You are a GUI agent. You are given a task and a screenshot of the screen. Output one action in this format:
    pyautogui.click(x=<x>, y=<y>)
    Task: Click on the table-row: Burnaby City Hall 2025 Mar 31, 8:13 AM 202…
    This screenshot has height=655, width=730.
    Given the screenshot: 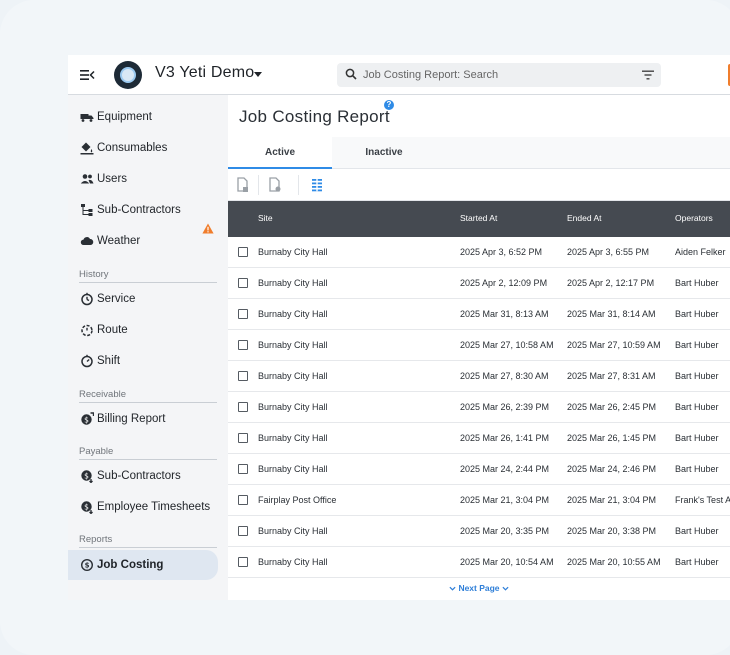 What is the action you would take?
    pyautogui.click(x=479, y=314)
    